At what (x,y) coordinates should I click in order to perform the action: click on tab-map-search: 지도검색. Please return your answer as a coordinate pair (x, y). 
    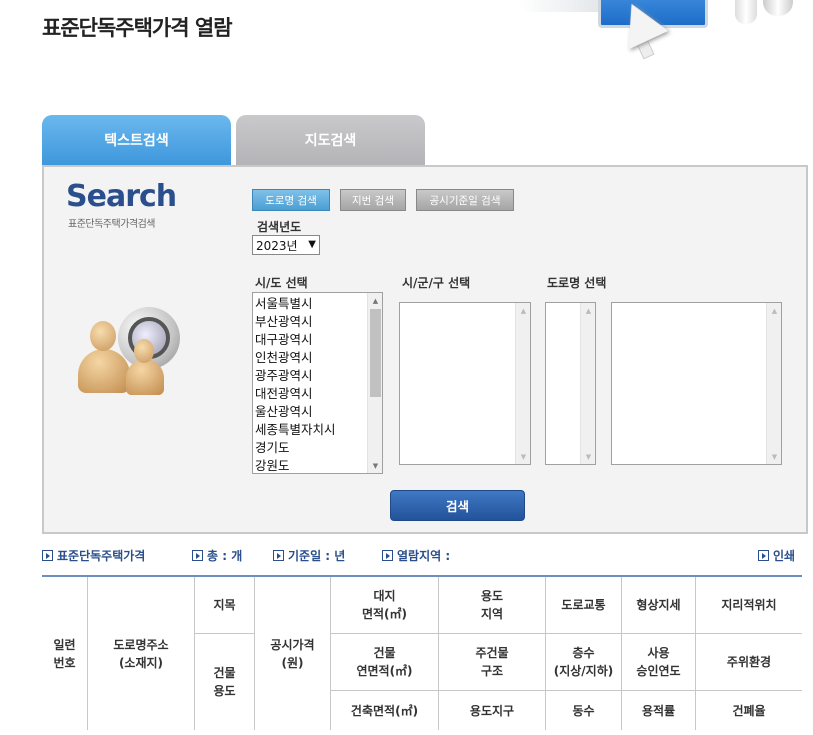
    Looking at the image, I should click on (330, 140).